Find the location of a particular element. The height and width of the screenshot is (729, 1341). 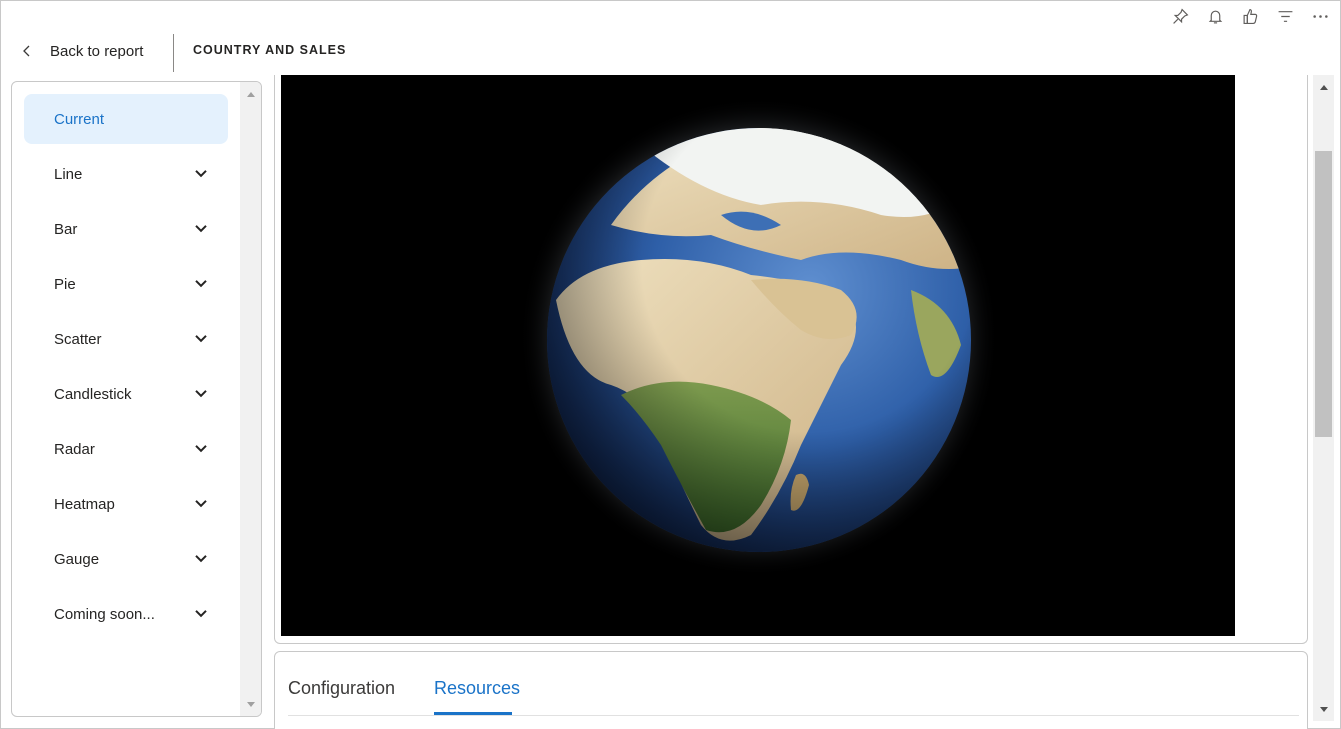

nav-item-scatter: Scatter is located at coordinates (126, 339).